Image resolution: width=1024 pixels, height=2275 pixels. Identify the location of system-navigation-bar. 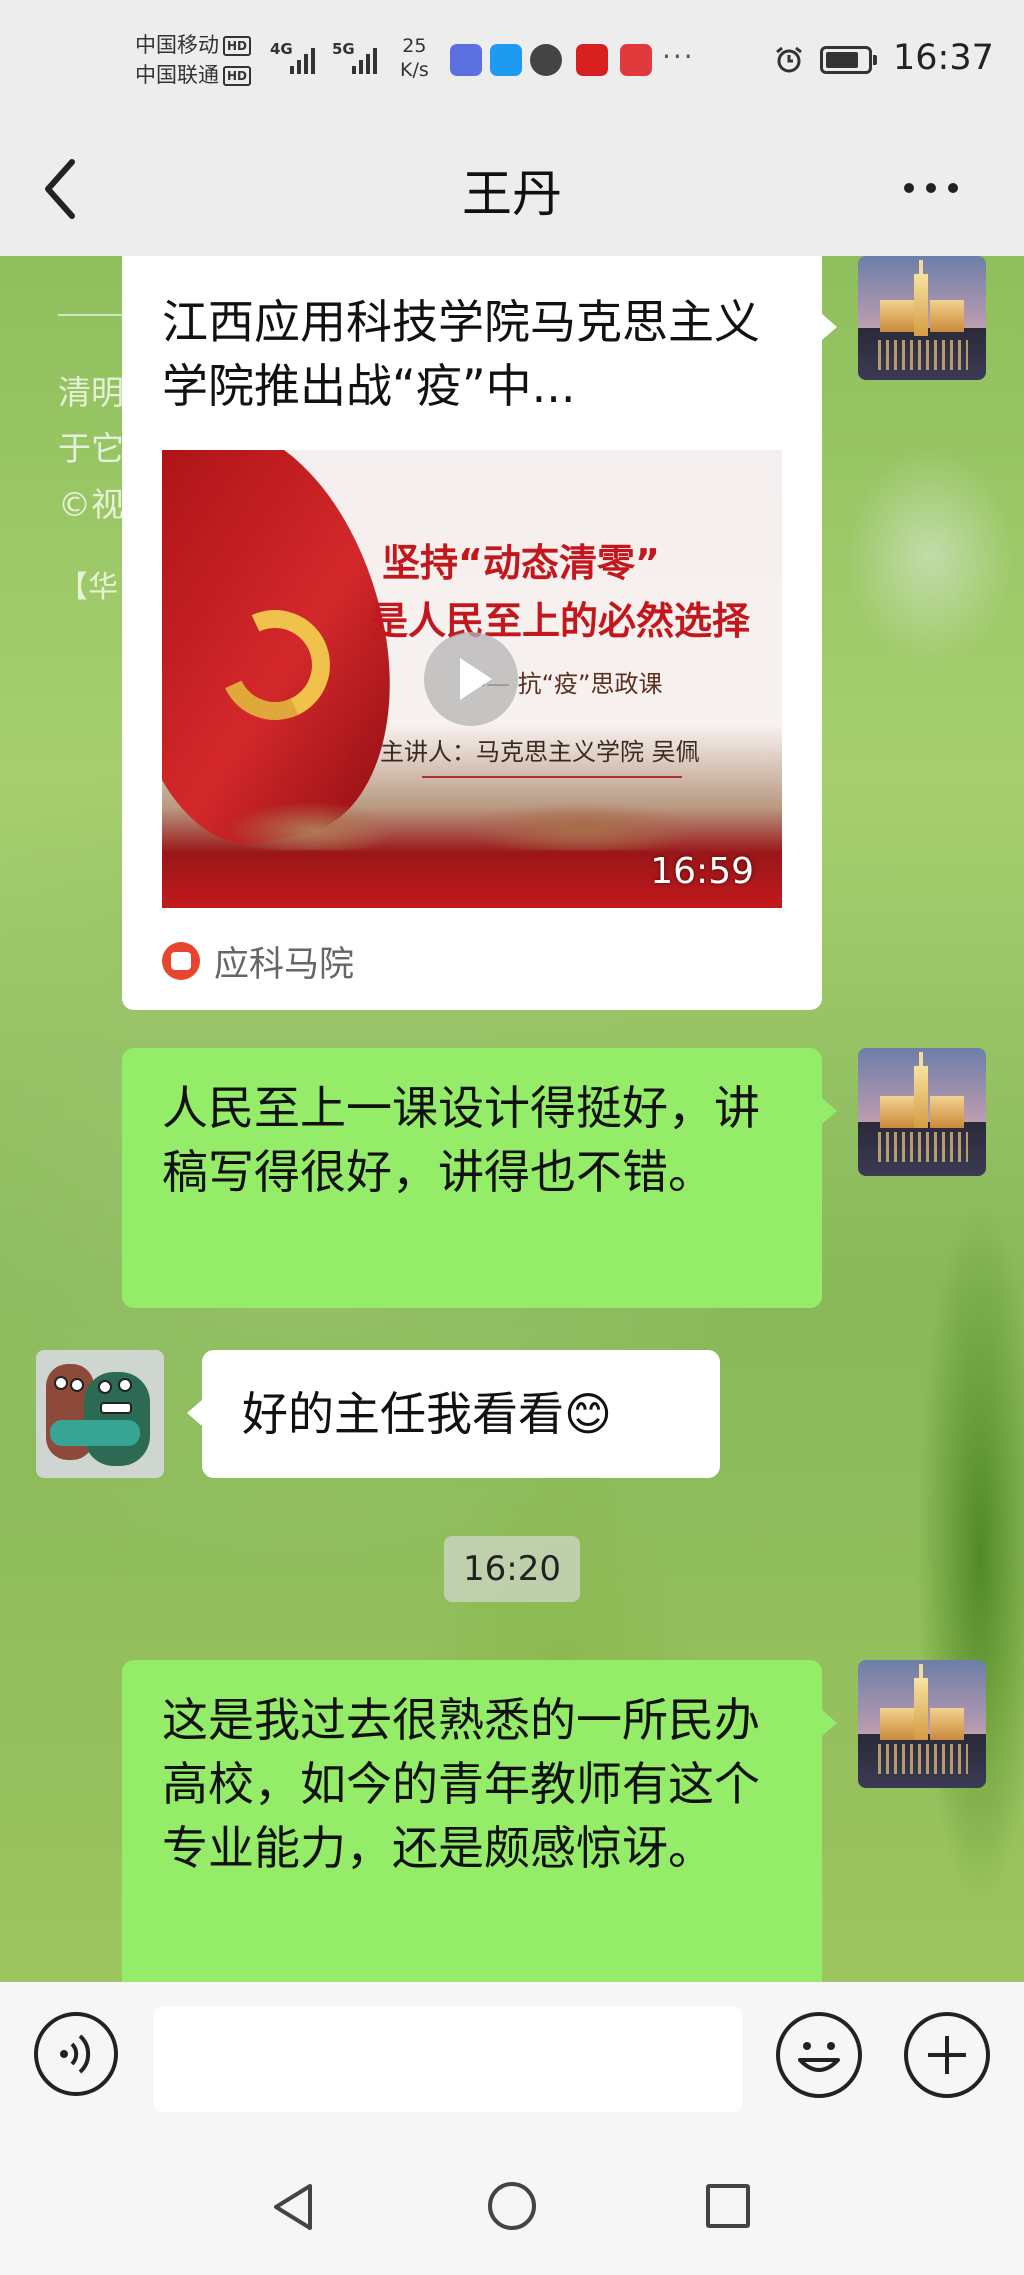
(512, 2206).